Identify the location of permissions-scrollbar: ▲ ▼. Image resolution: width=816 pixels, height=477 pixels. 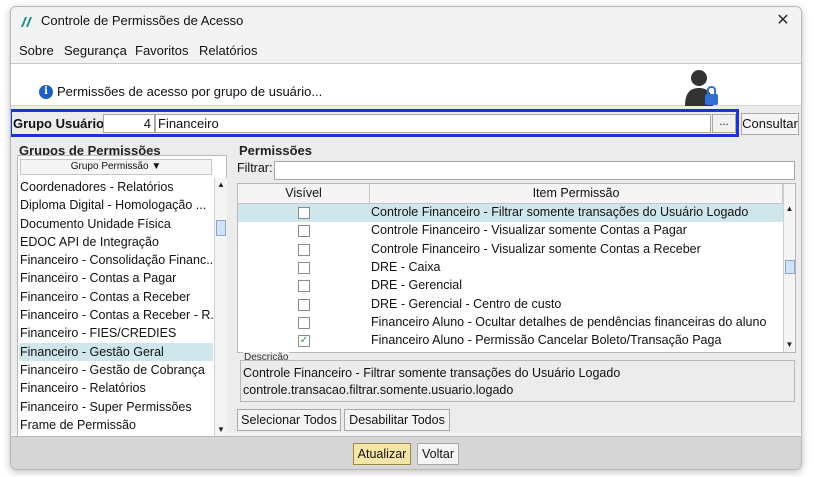
(789, 268).